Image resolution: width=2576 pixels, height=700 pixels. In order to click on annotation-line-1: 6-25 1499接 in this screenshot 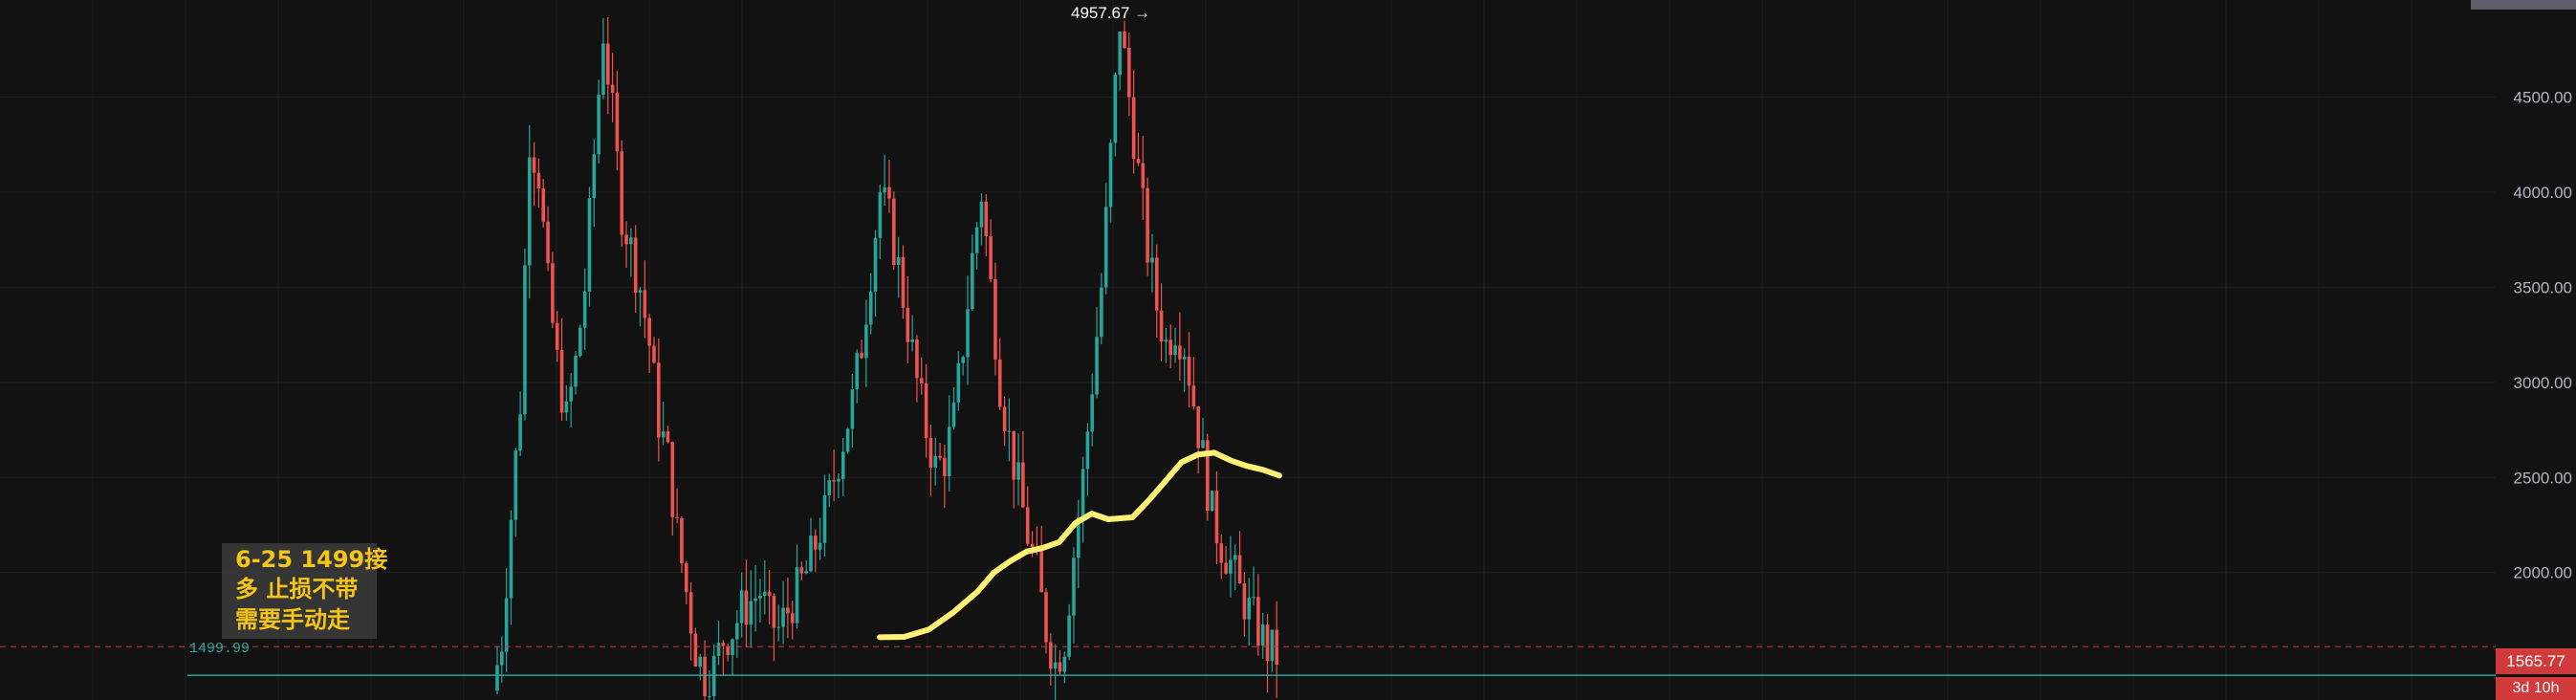, I will do `click(311, 559)`.